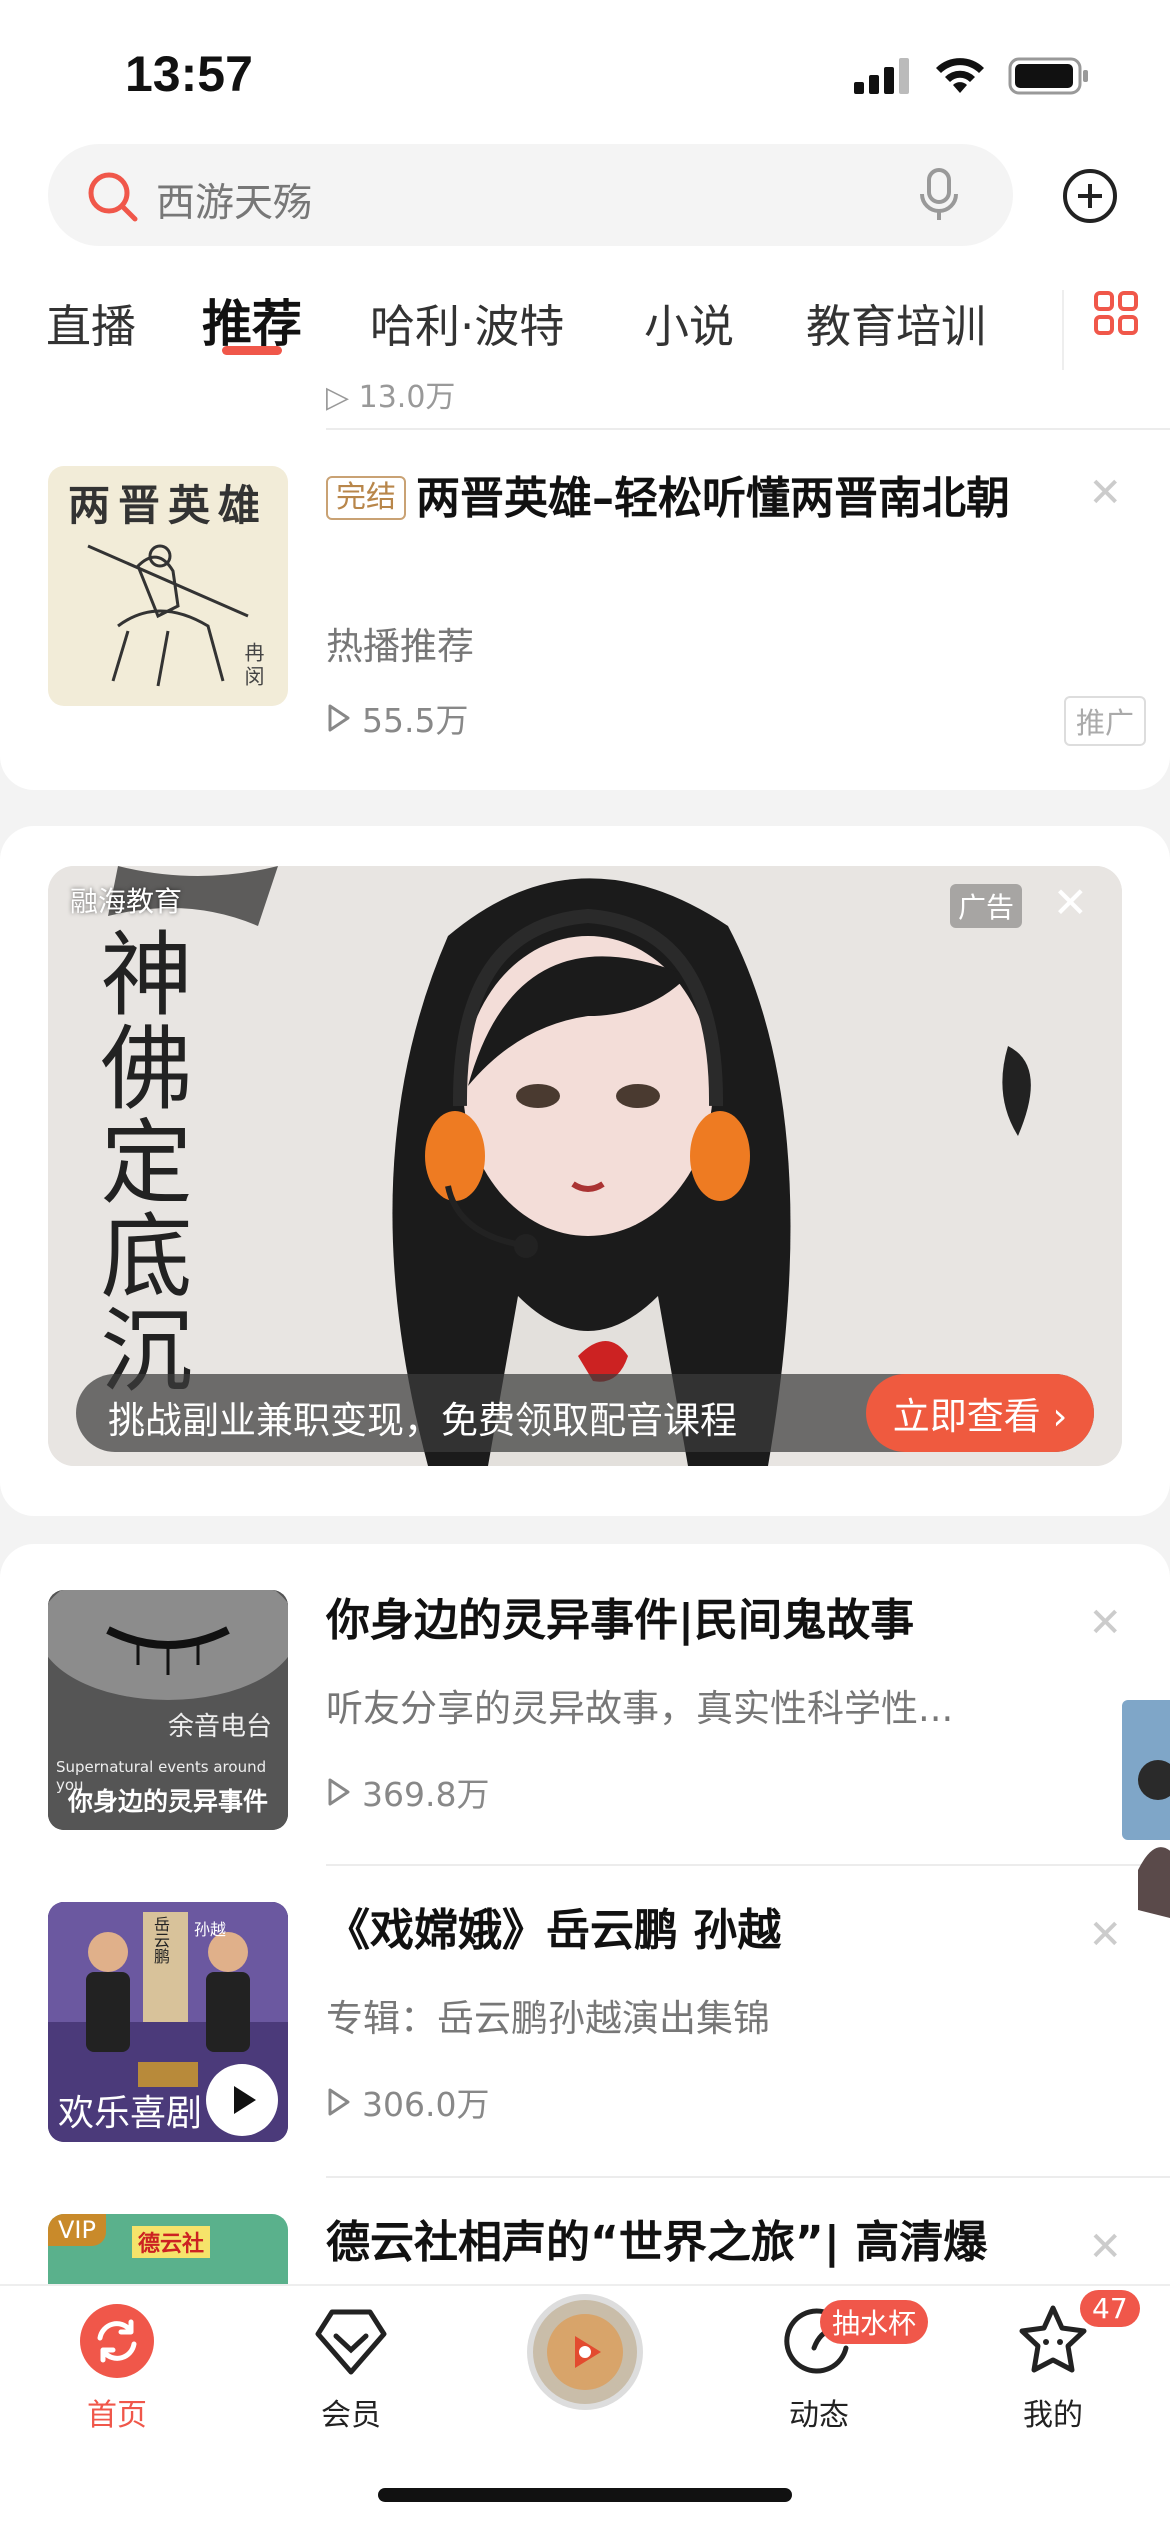 The width and height of the screenshot is (1170, 2532). What do you see at coordinates (77, 2230) in the screenshot?
I see `vip-badge: VIP` at bounding box center [77, 2230].